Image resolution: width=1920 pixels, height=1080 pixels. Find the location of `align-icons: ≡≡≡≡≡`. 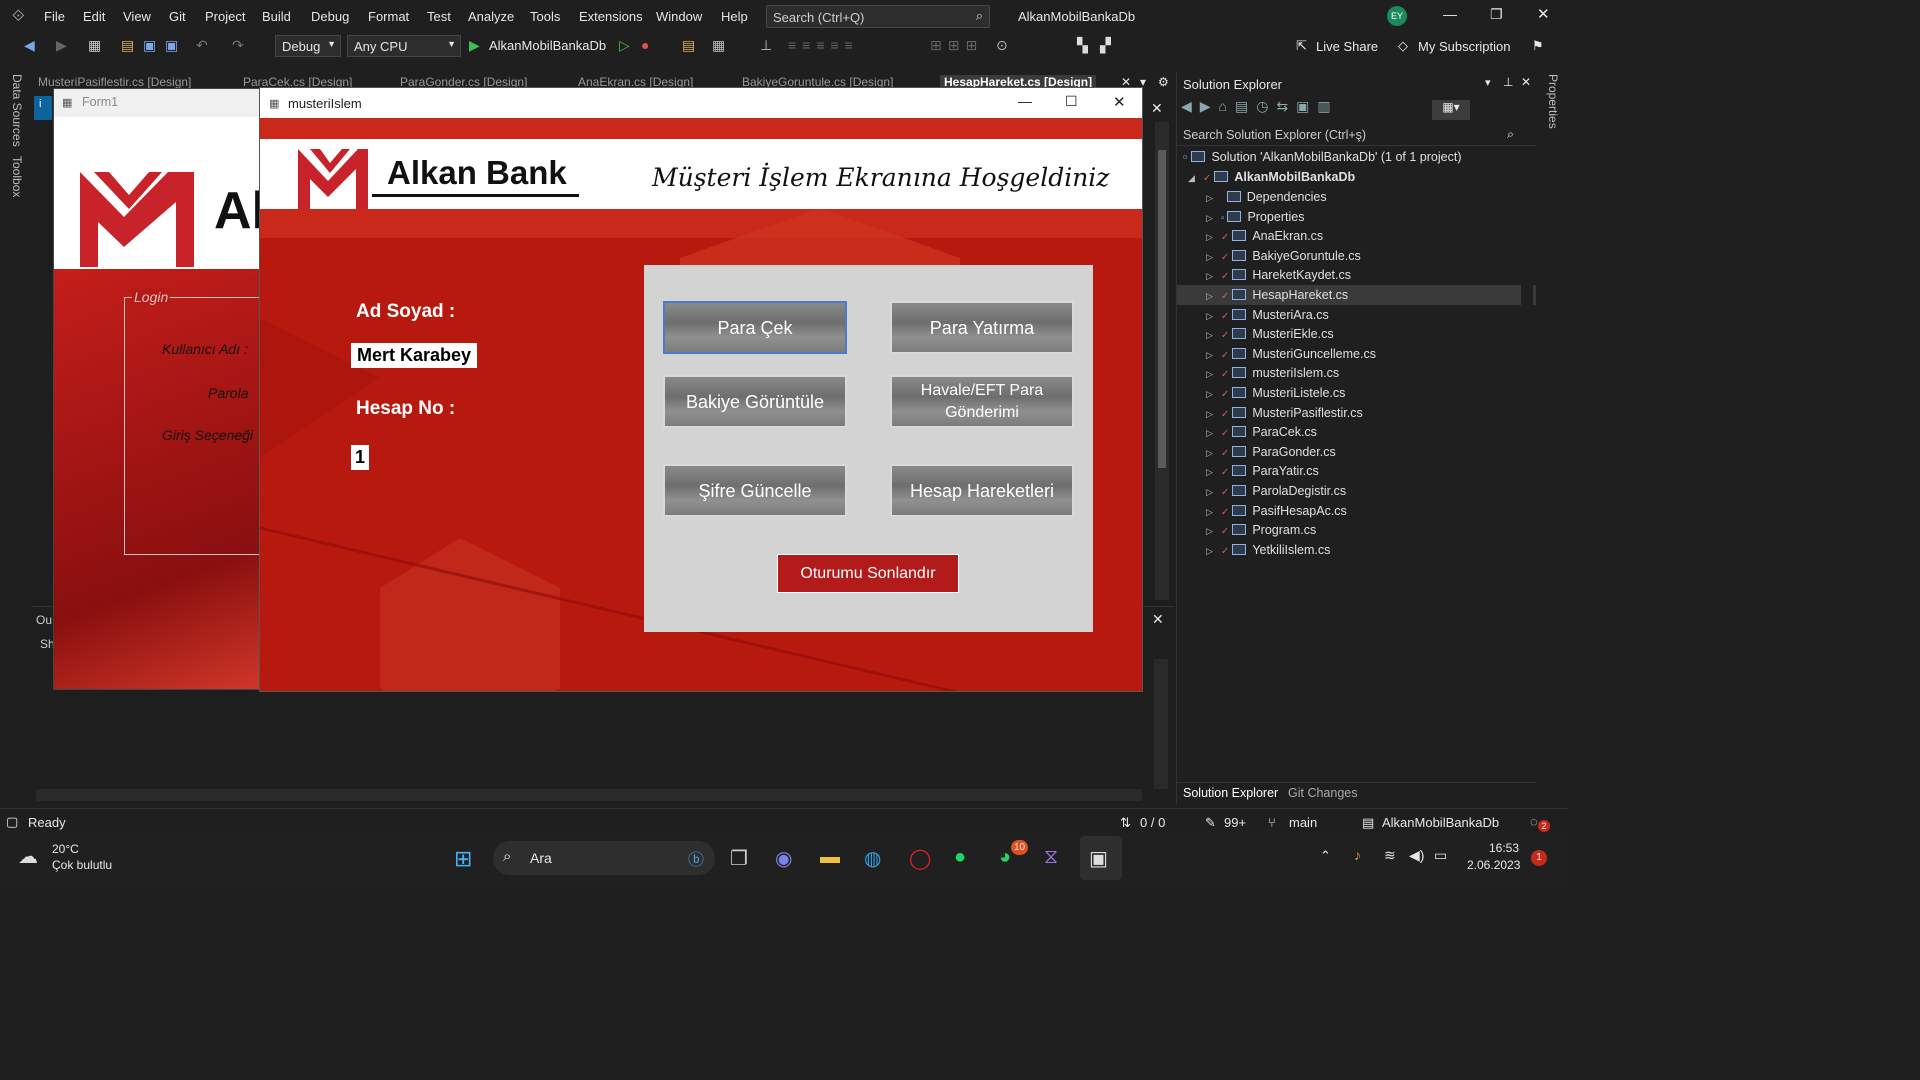

align-icons: ≡≡≡≡≡ is located at coordinates (823, 45).